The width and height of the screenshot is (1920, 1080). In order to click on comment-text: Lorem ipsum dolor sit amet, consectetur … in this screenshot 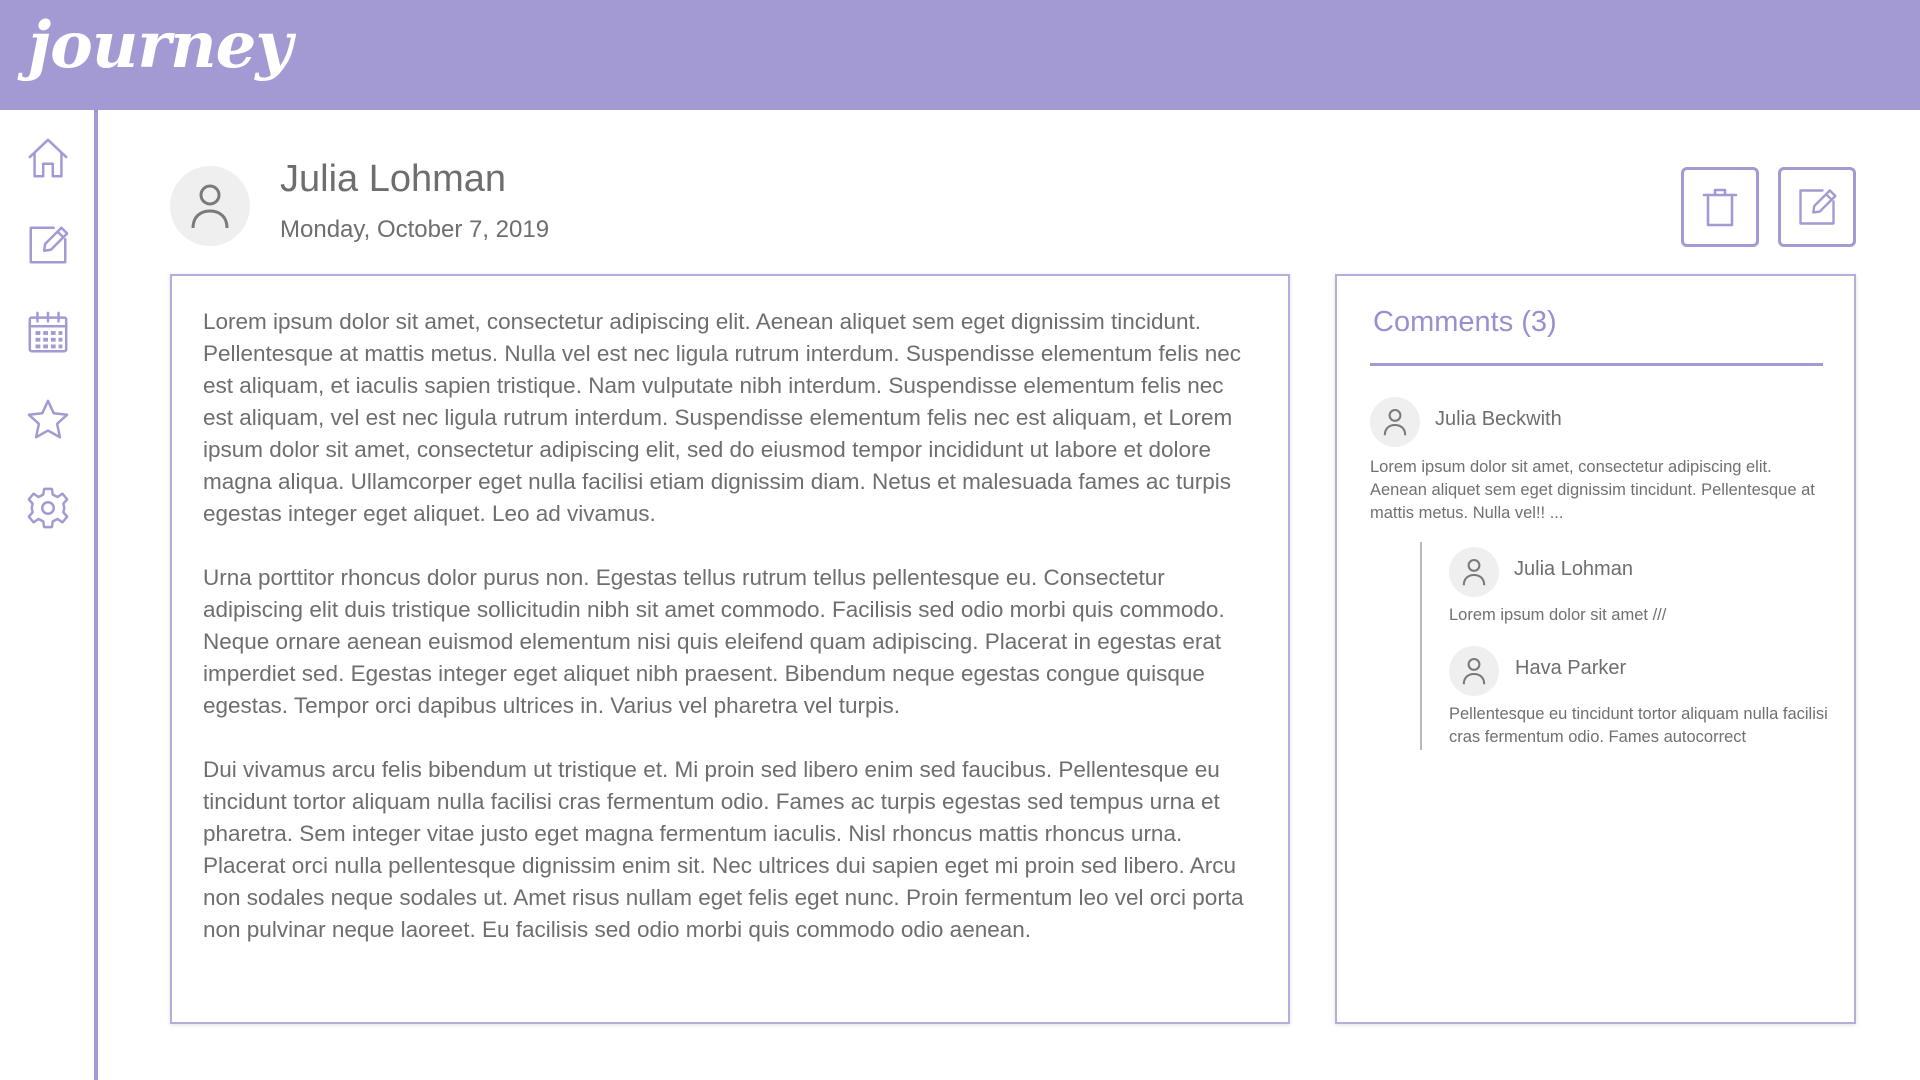, I will do `click(1592, 490)`.